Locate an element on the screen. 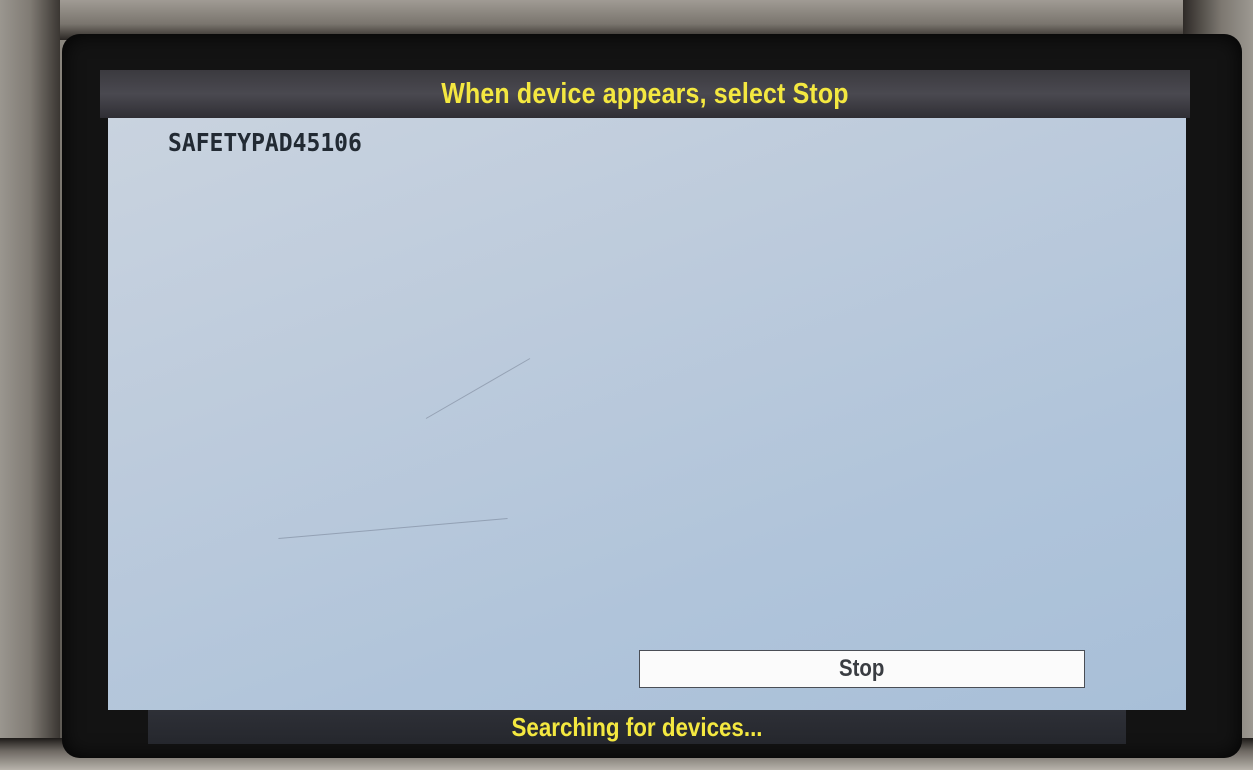  title-bar: When device appears, select Stop is located at coordinates (645, 94).